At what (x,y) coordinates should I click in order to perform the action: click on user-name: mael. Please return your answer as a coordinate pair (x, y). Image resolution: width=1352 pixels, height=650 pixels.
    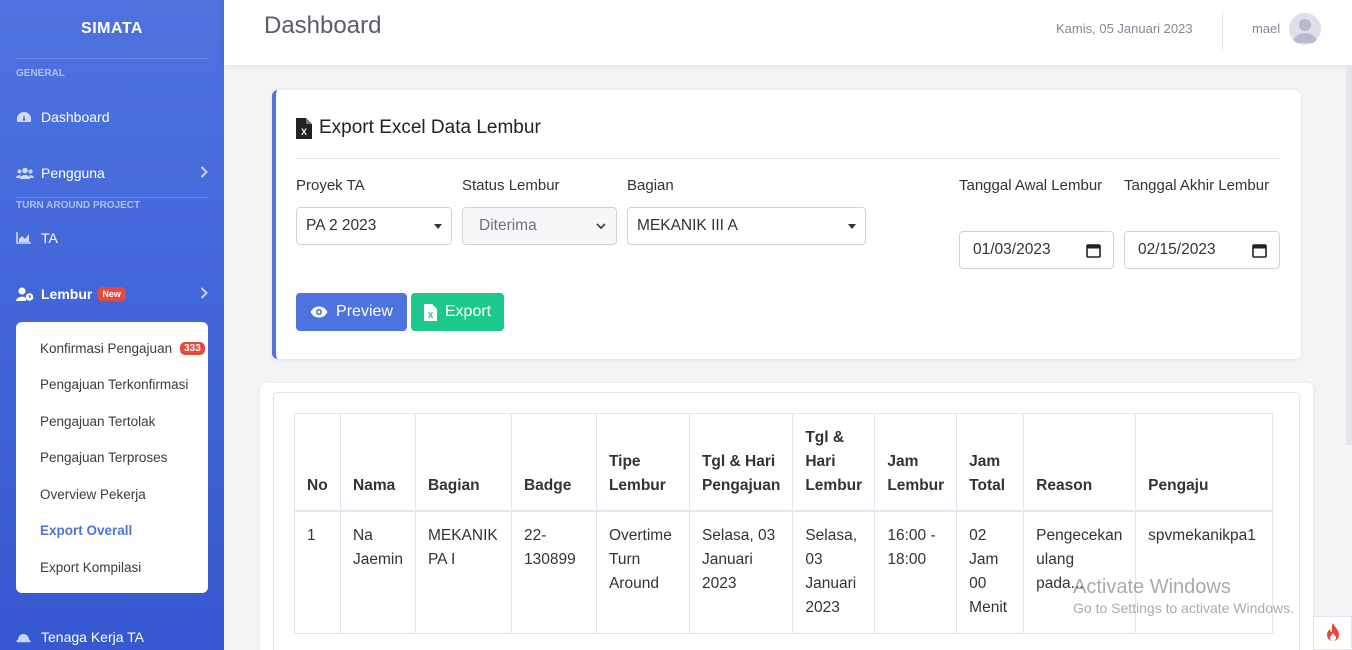
    Looking at the image, I should click on (1266, 28).